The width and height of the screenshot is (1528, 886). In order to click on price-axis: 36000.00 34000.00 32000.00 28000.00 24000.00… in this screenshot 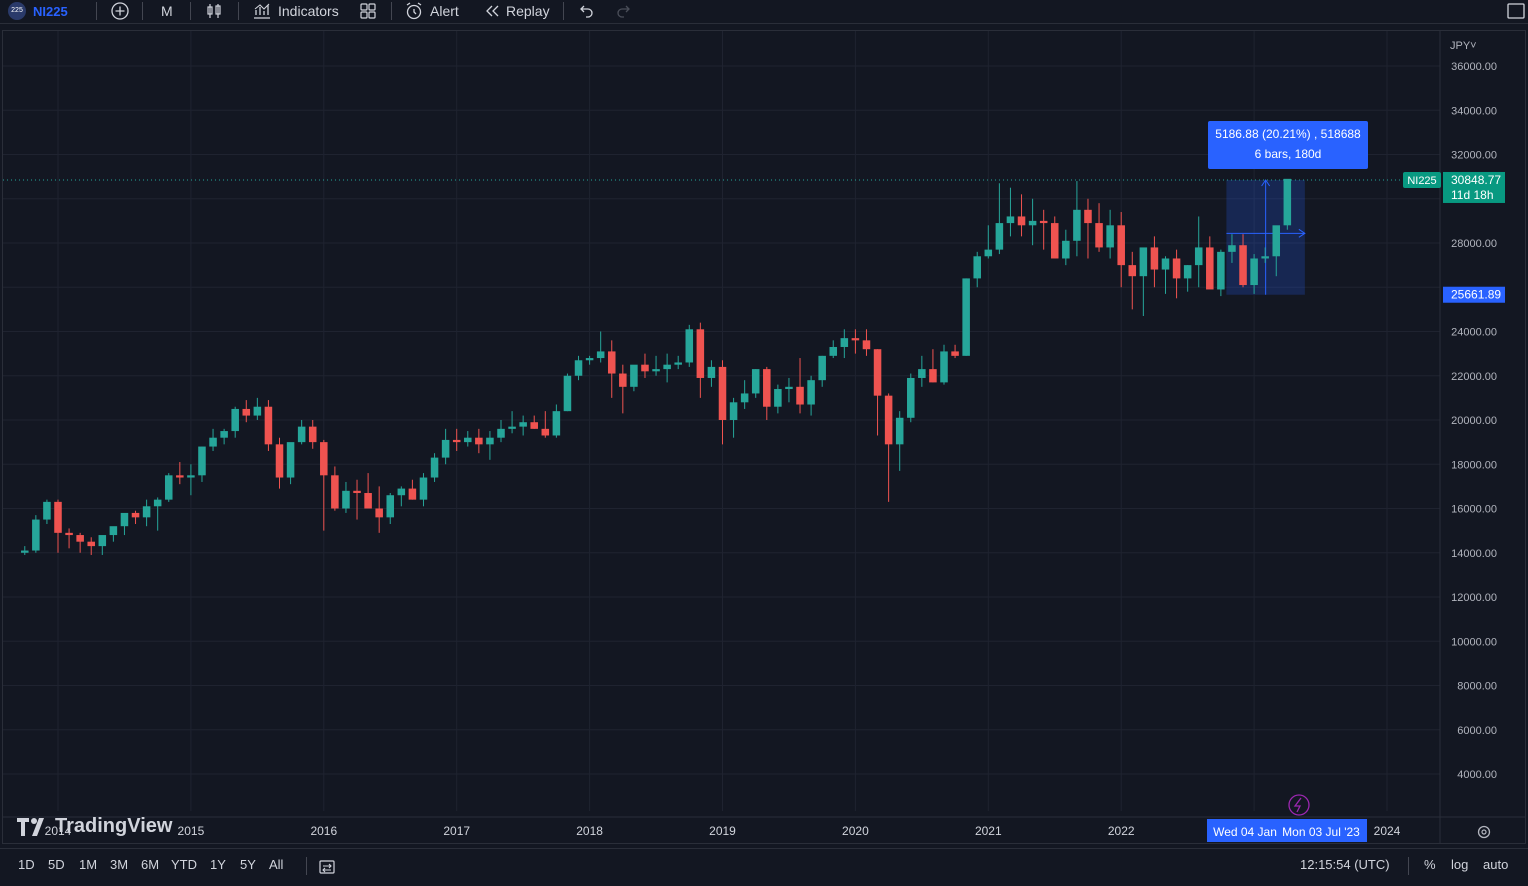, I will do `click(1473, 410)`.